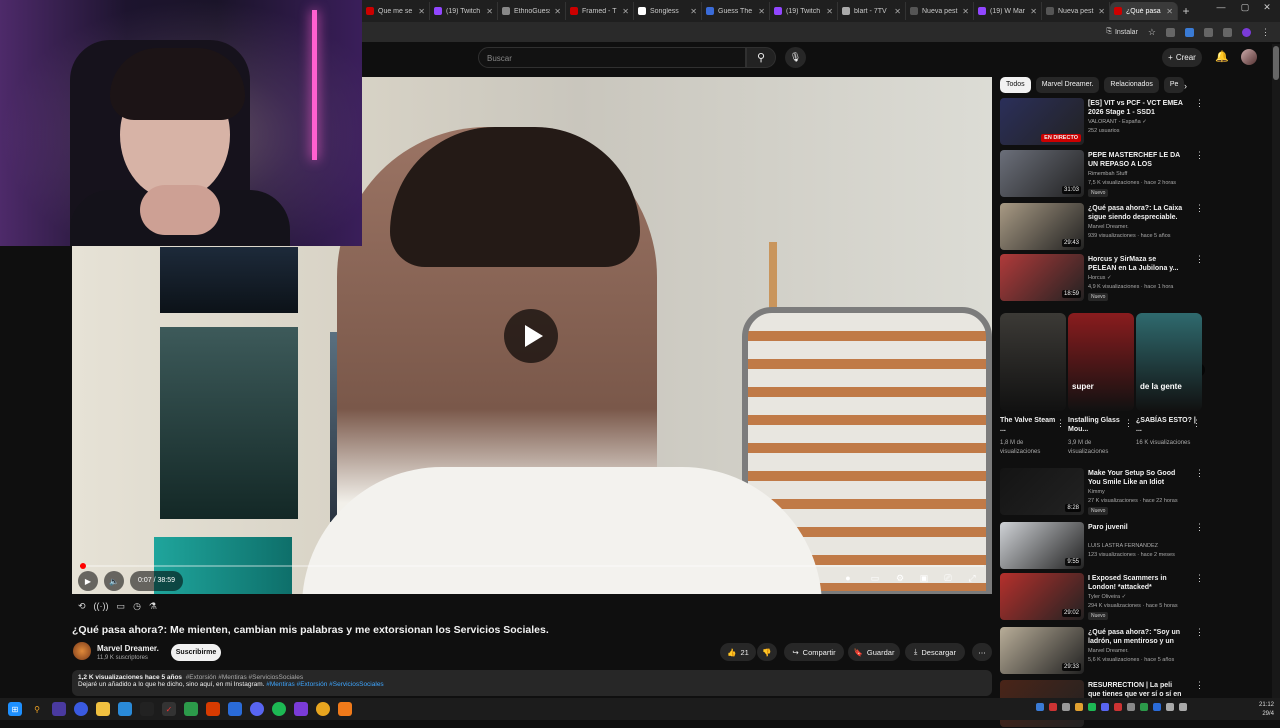 This screenshot has height=728, width=1280. Describe the element at coordinates (1101, 362) in the screenshot. I see `short-thumbnail: super` at that location.